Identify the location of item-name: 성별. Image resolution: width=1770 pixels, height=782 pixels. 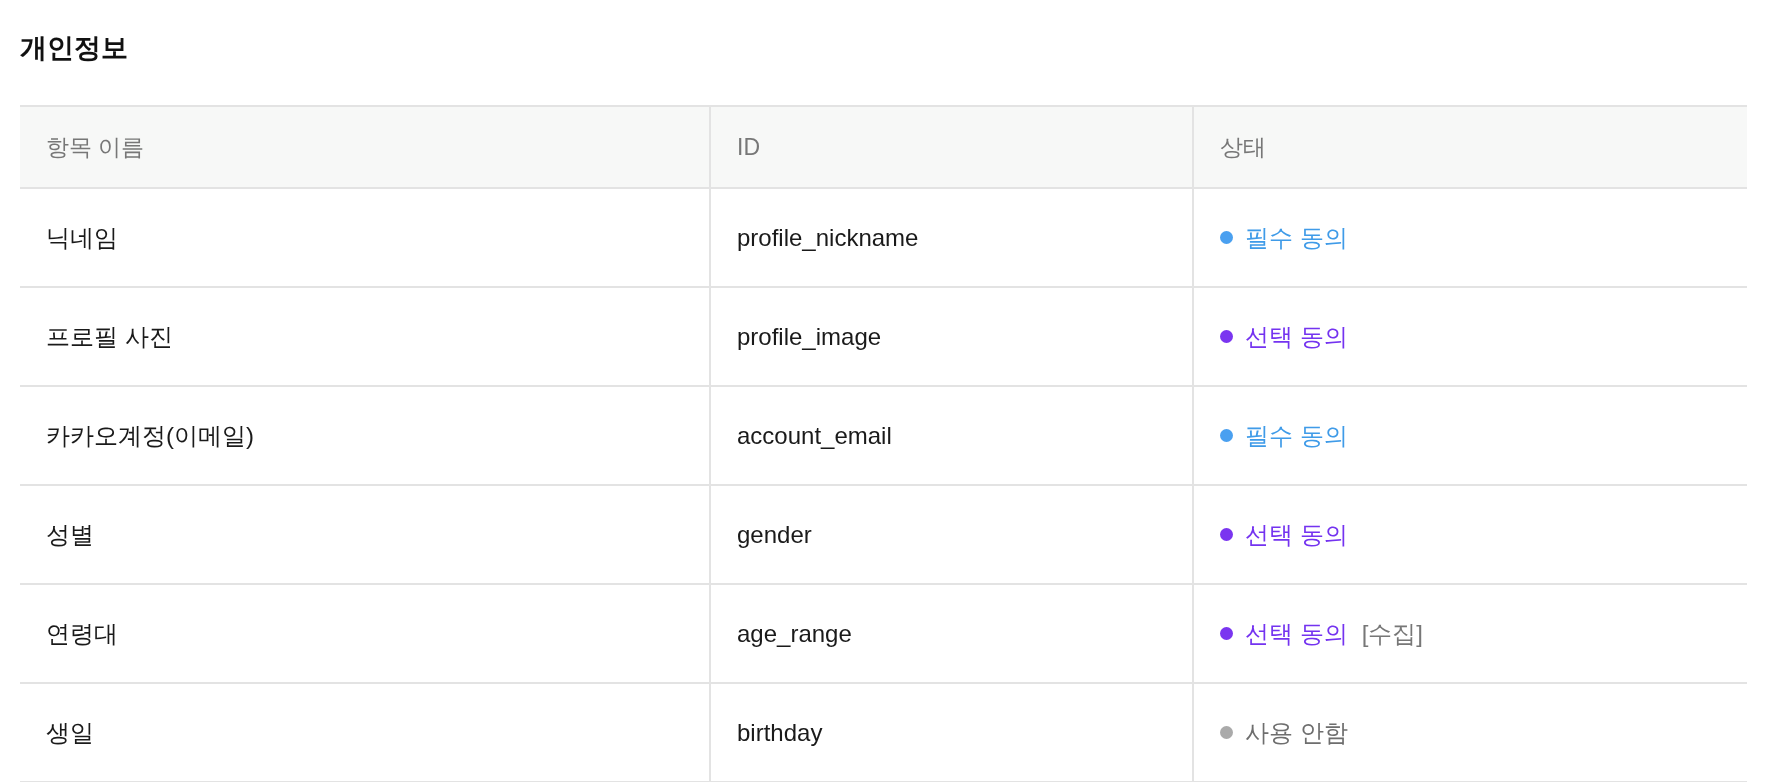
(70, 534).